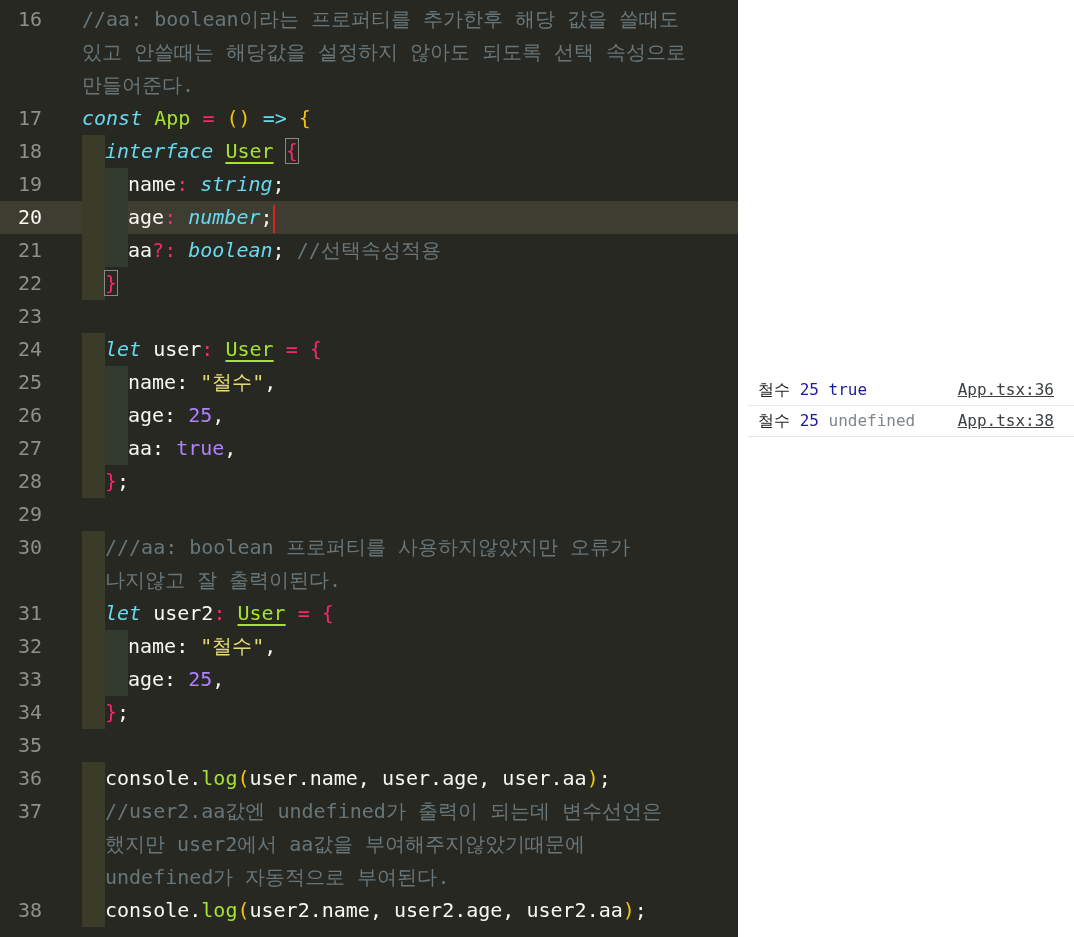  Describe the element at coordinates (29, 19) in the screenshot. I see `line-number: 16` at that location.